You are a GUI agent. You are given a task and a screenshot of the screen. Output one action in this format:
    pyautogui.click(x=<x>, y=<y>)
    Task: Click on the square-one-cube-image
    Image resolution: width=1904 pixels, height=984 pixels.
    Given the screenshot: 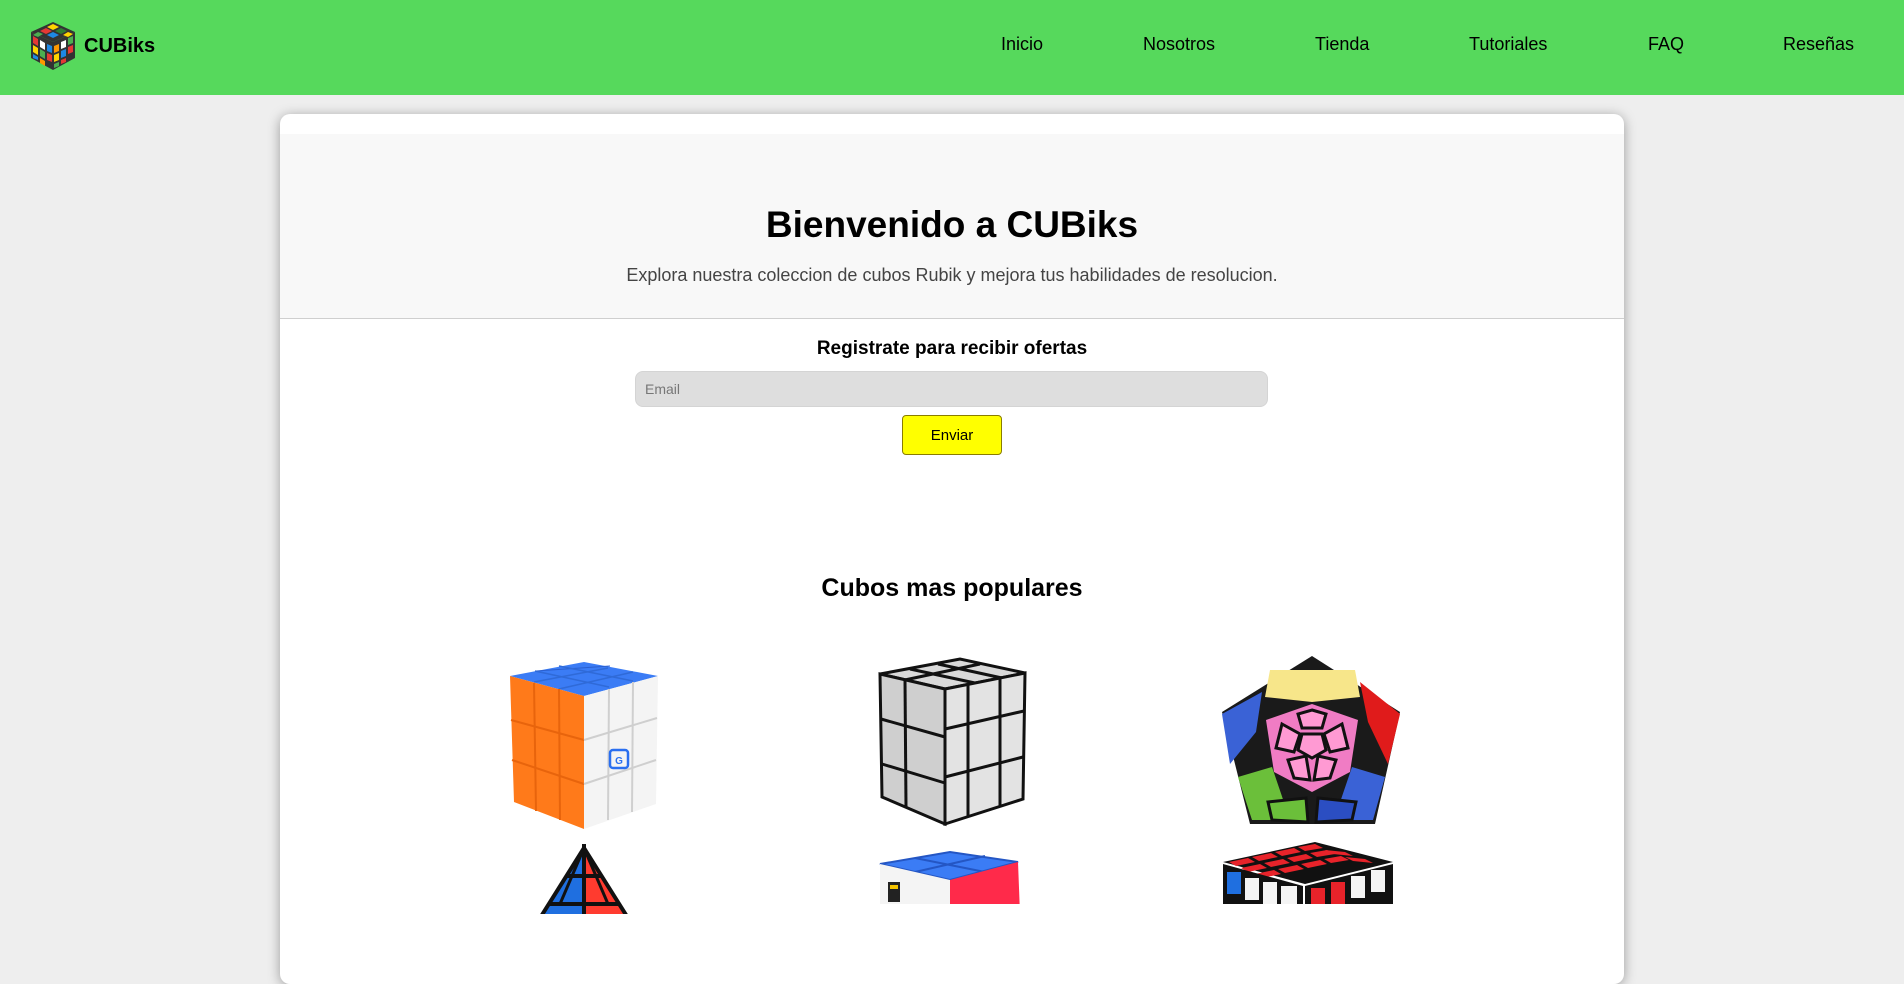 What is the action you would take?
    pyautogui.click(x=949, y=877)
    